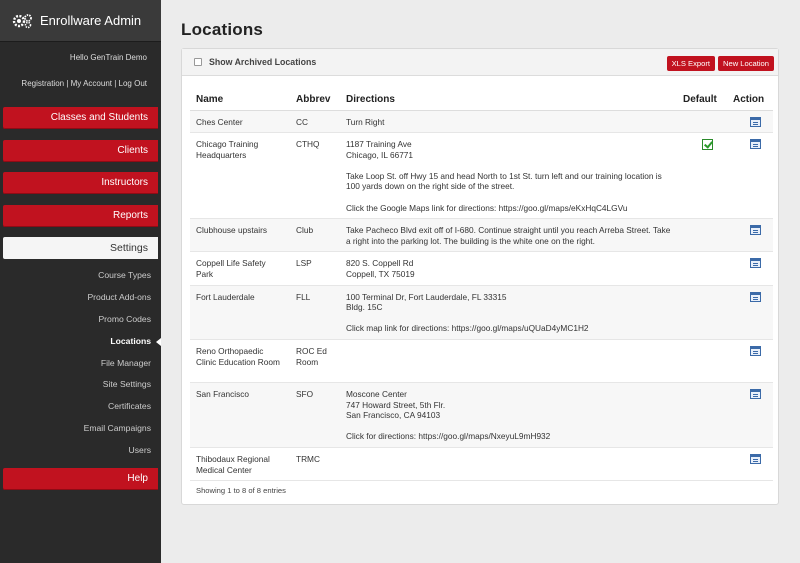 Image resolution: width=800 pixels, height=563 pixels. What do you see at coordinates (508, 268) in the screenshot?
I see `location-directions: 820 S. Coppell Rd Coppell, TX 75019` at bounding box center [508, 268].